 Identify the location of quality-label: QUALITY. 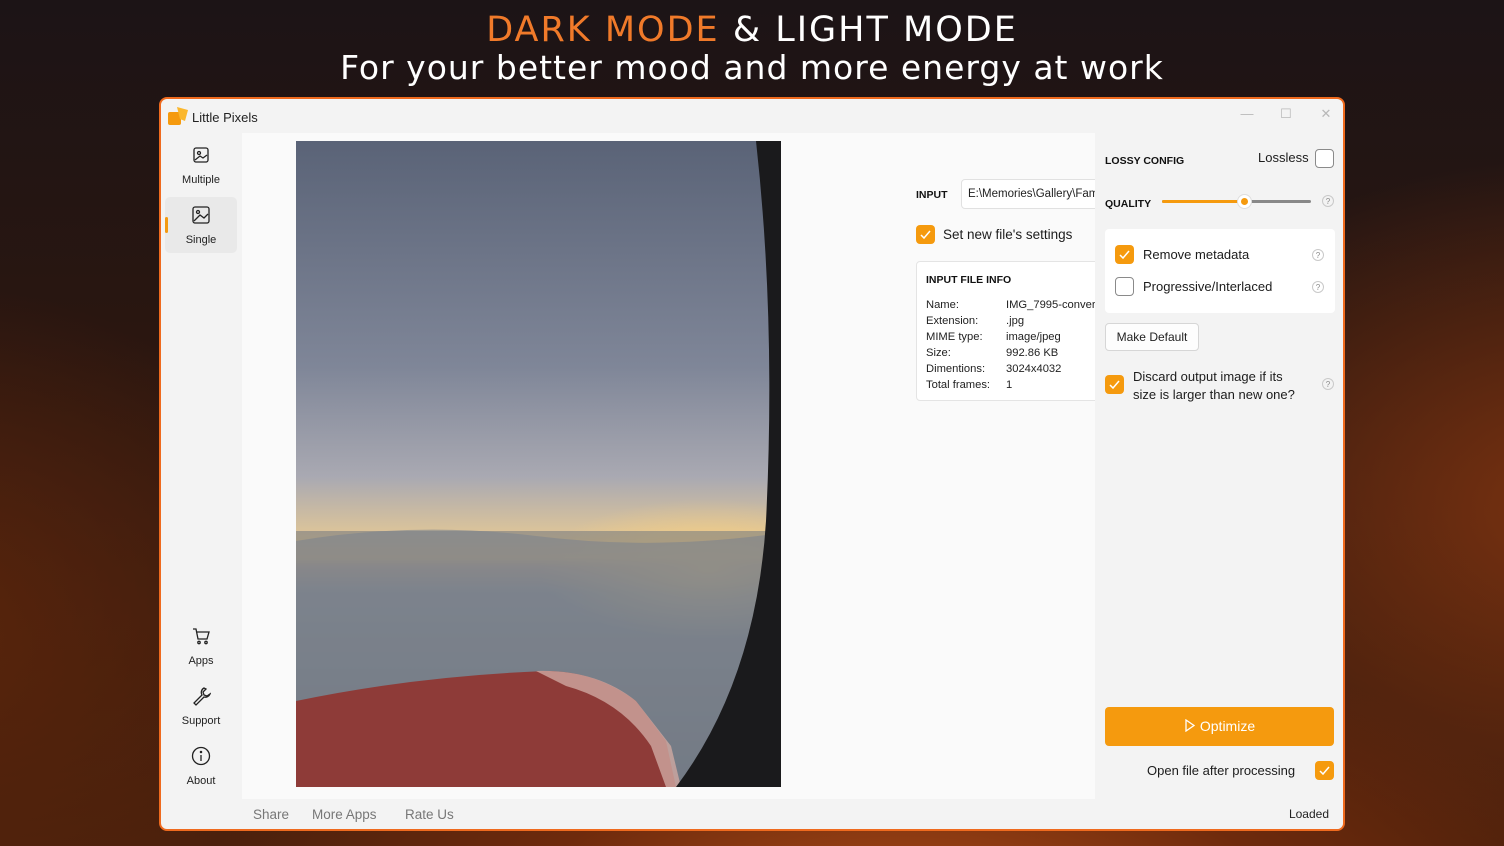
(1128, 204).